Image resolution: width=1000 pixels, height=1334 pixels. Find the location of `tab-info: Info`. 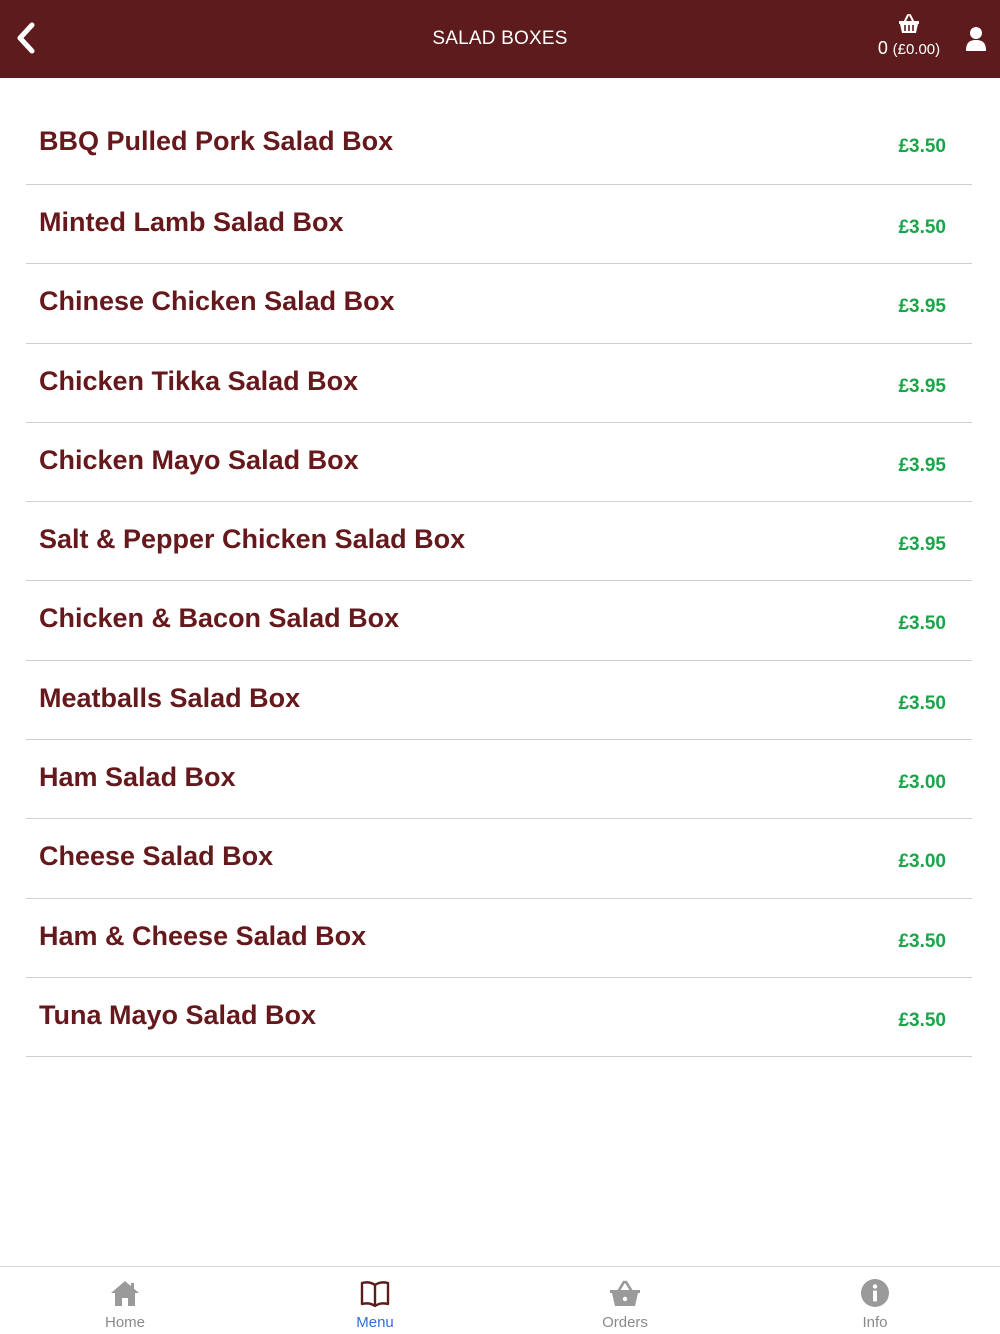

tab-info: Info is located at coordinates (875, 1300).